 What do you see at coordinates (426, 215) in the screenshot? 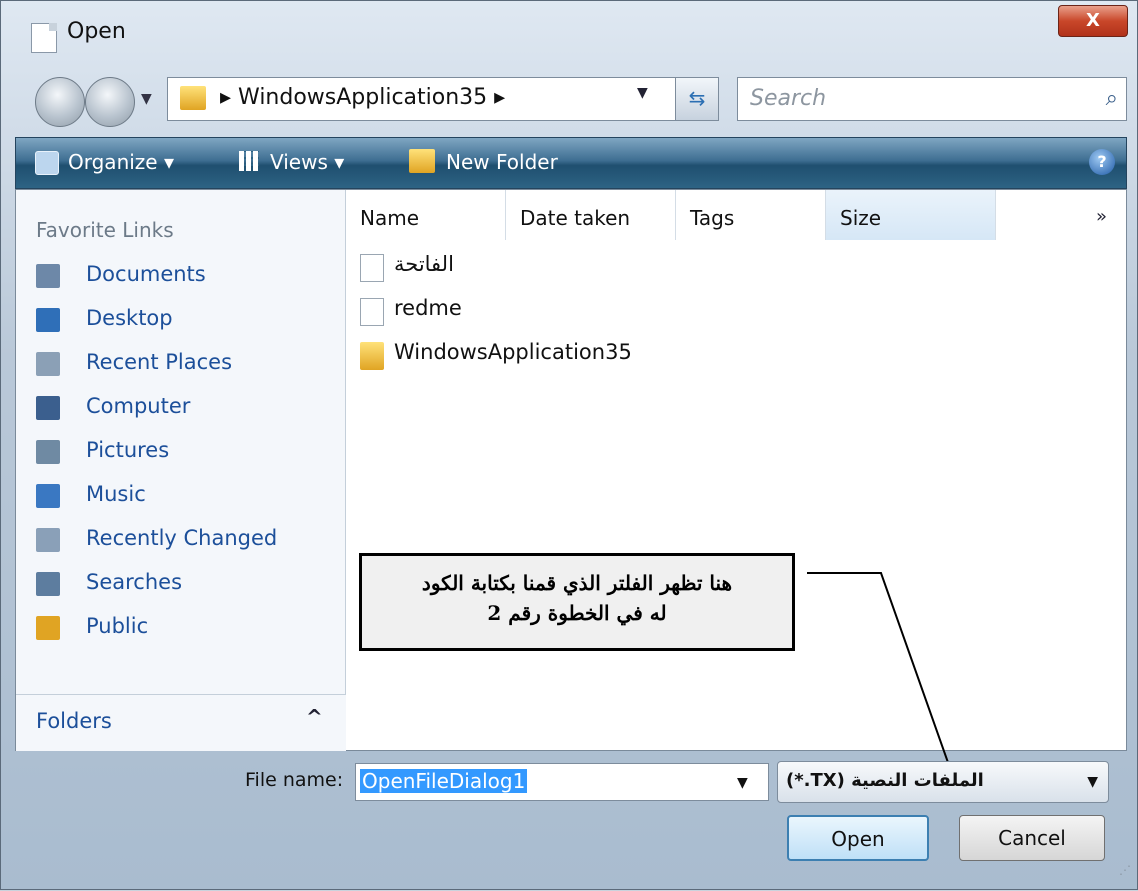
I see `column-header-name: Name` at bounding box center [426, 215].